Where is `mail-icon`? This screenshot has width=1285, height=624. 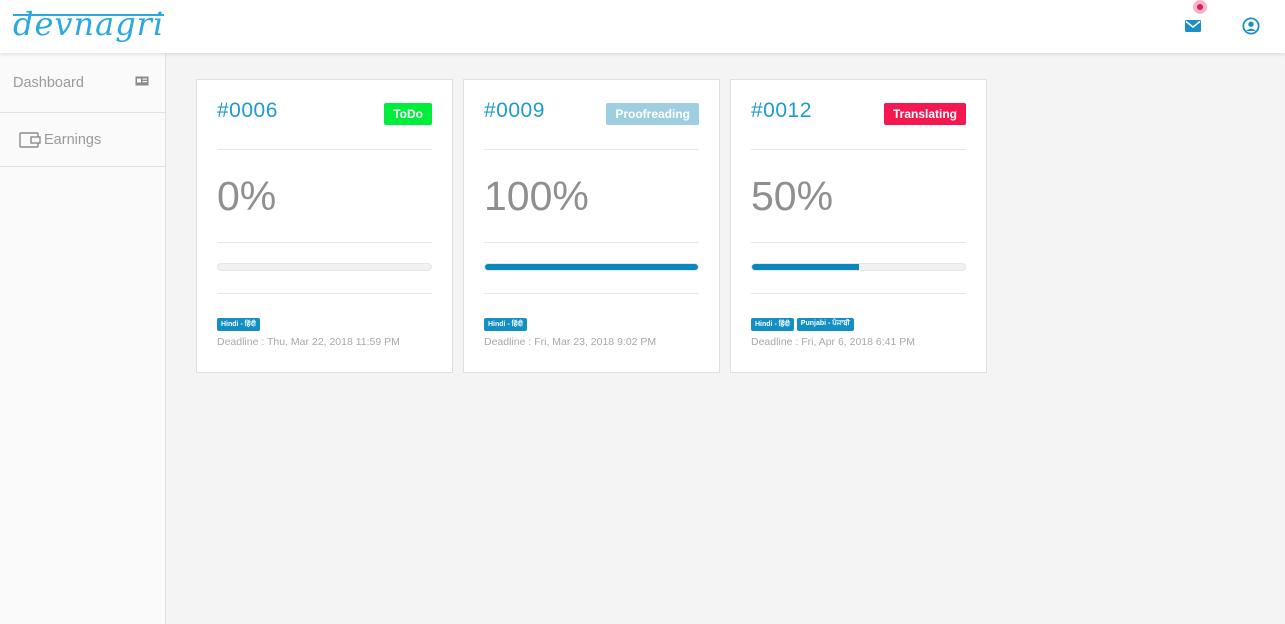
mail-icon is located at coordinates (1193, 26).